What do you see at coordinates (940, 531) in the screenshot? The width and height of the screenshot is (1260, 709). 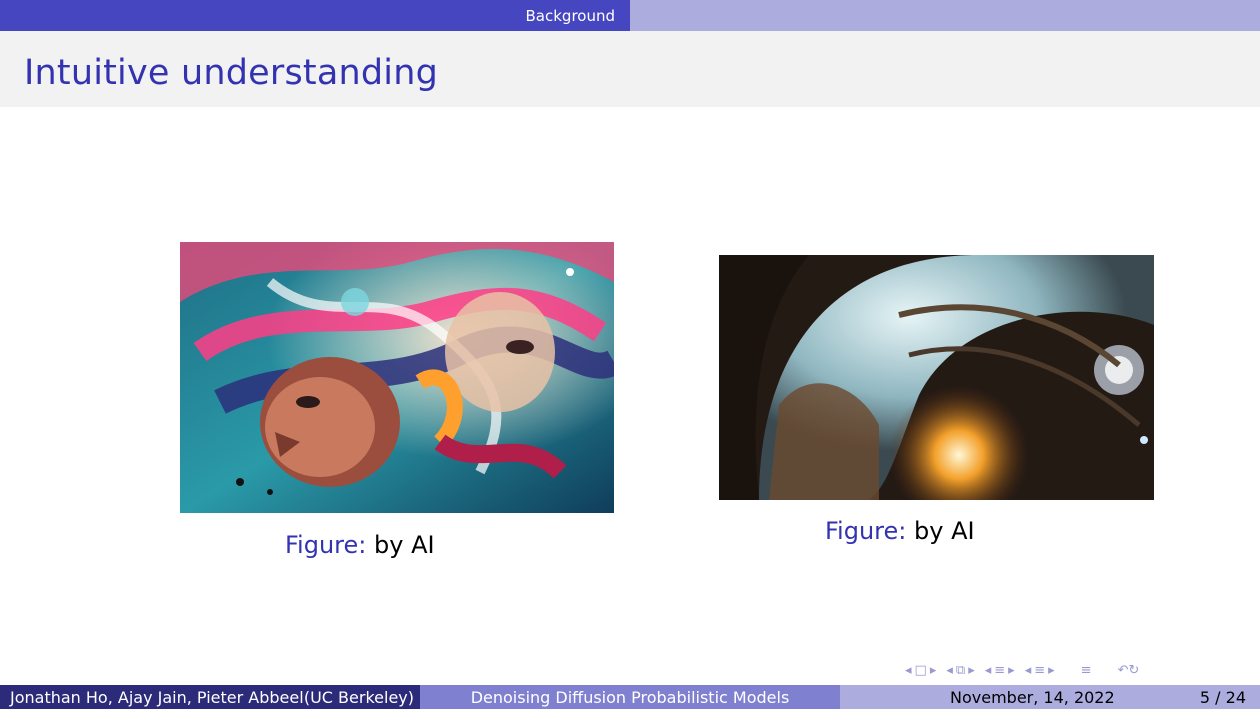 I see `figure-2-caption-text: by AI` at bounding box center [940, 531].